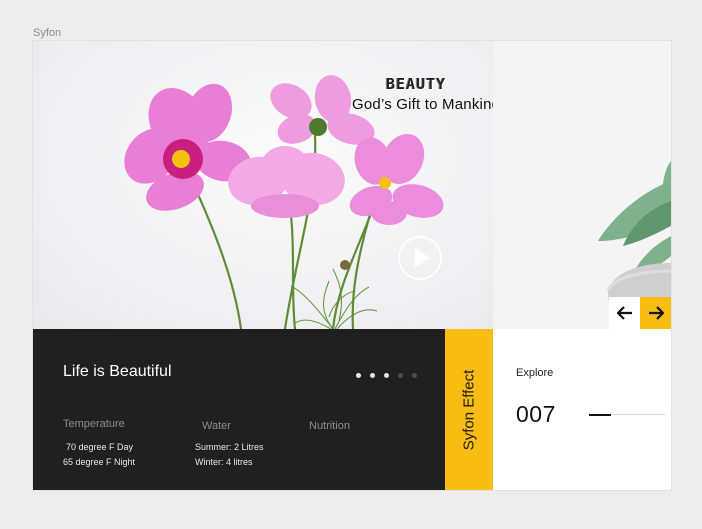  What do you see at coordinates (582, 409) in the screenshot?
I see `explore-panel: Explore 007` at bounding box center [582, 409].